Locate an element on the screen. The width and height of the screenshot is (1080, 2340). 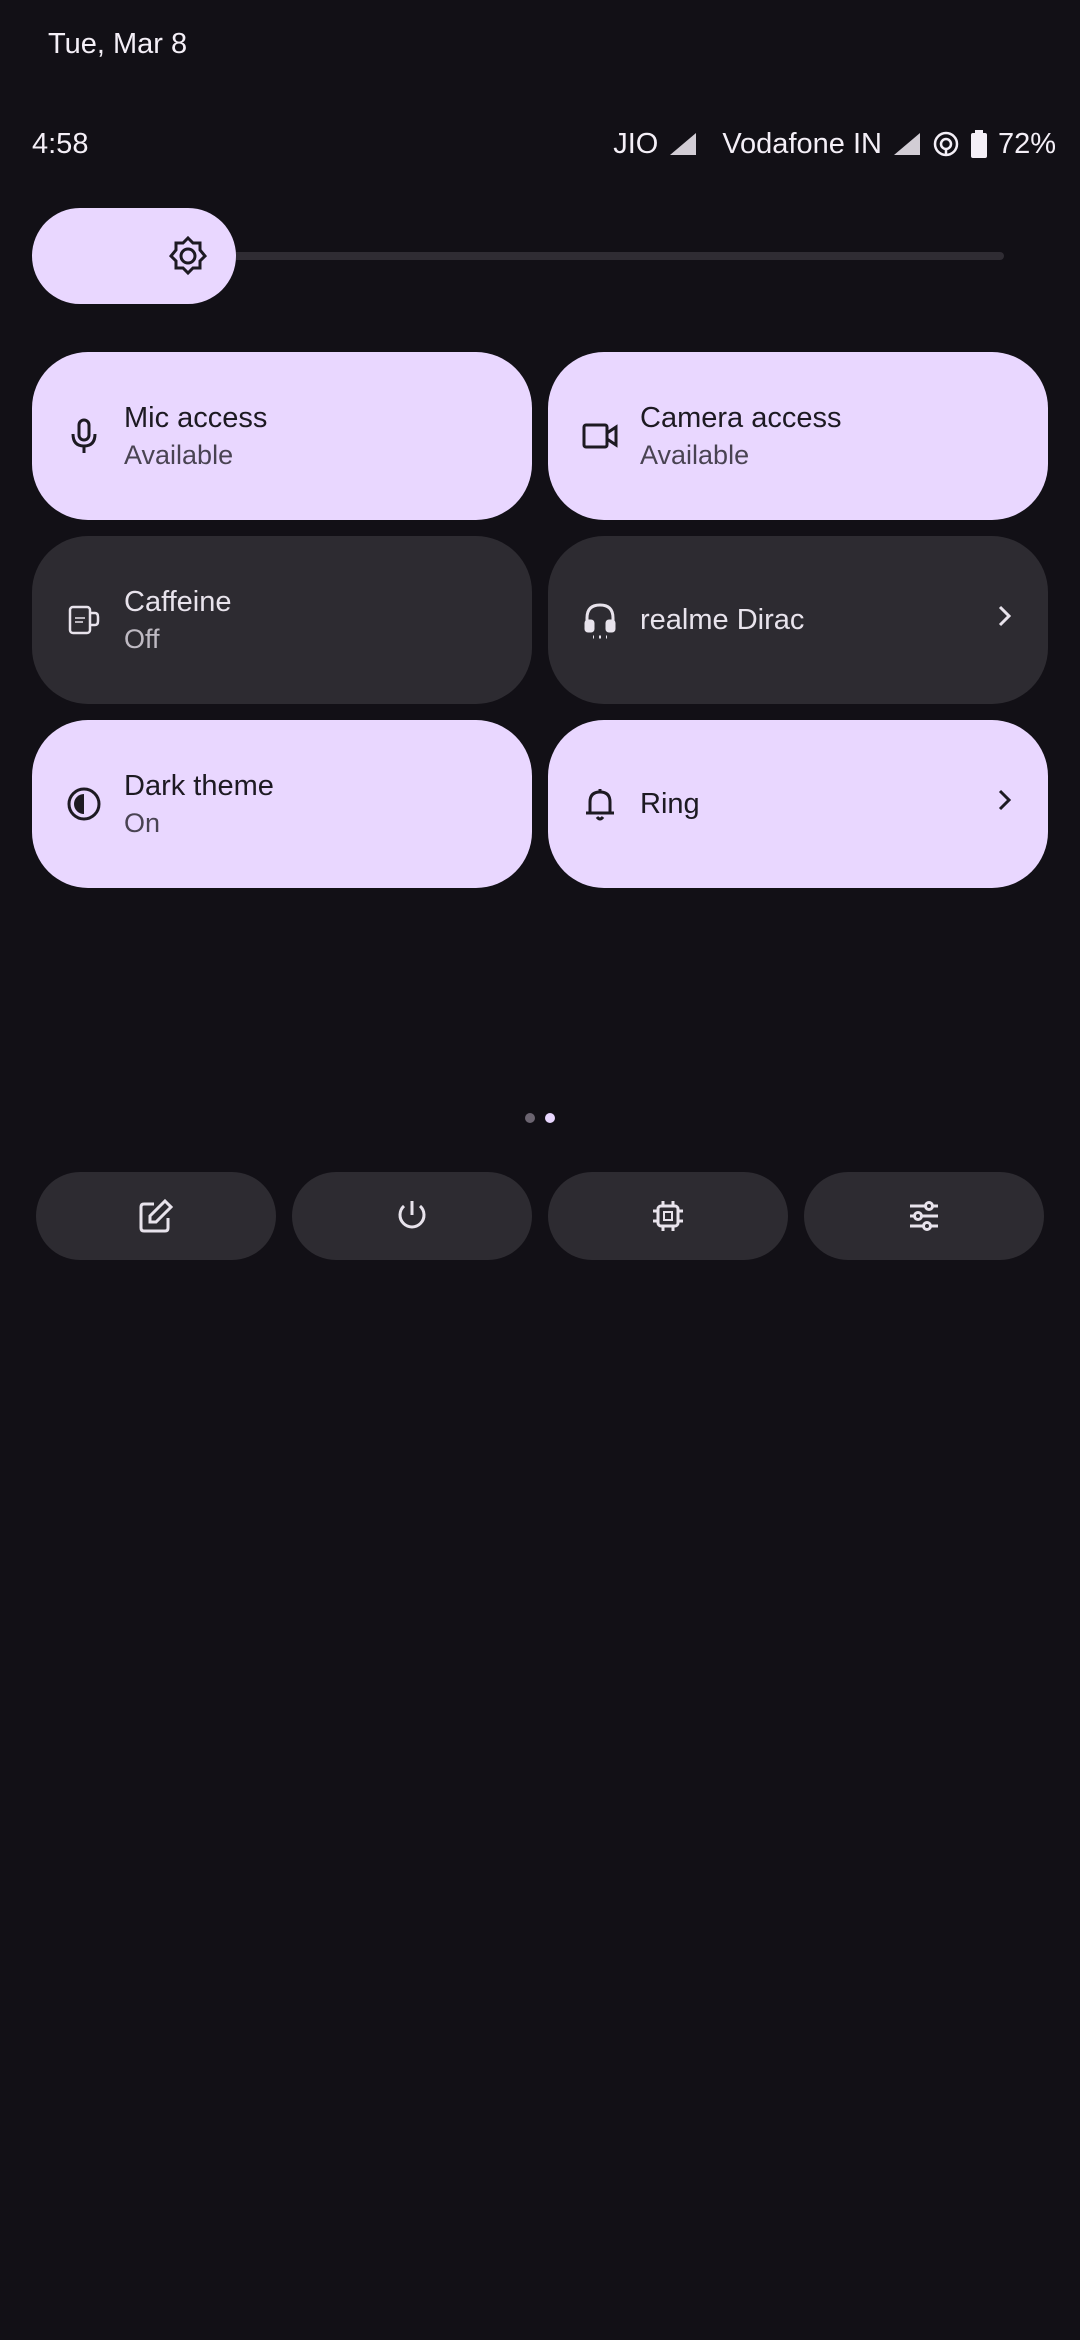
clock: 4:58 is located at coordinates (60, 143).